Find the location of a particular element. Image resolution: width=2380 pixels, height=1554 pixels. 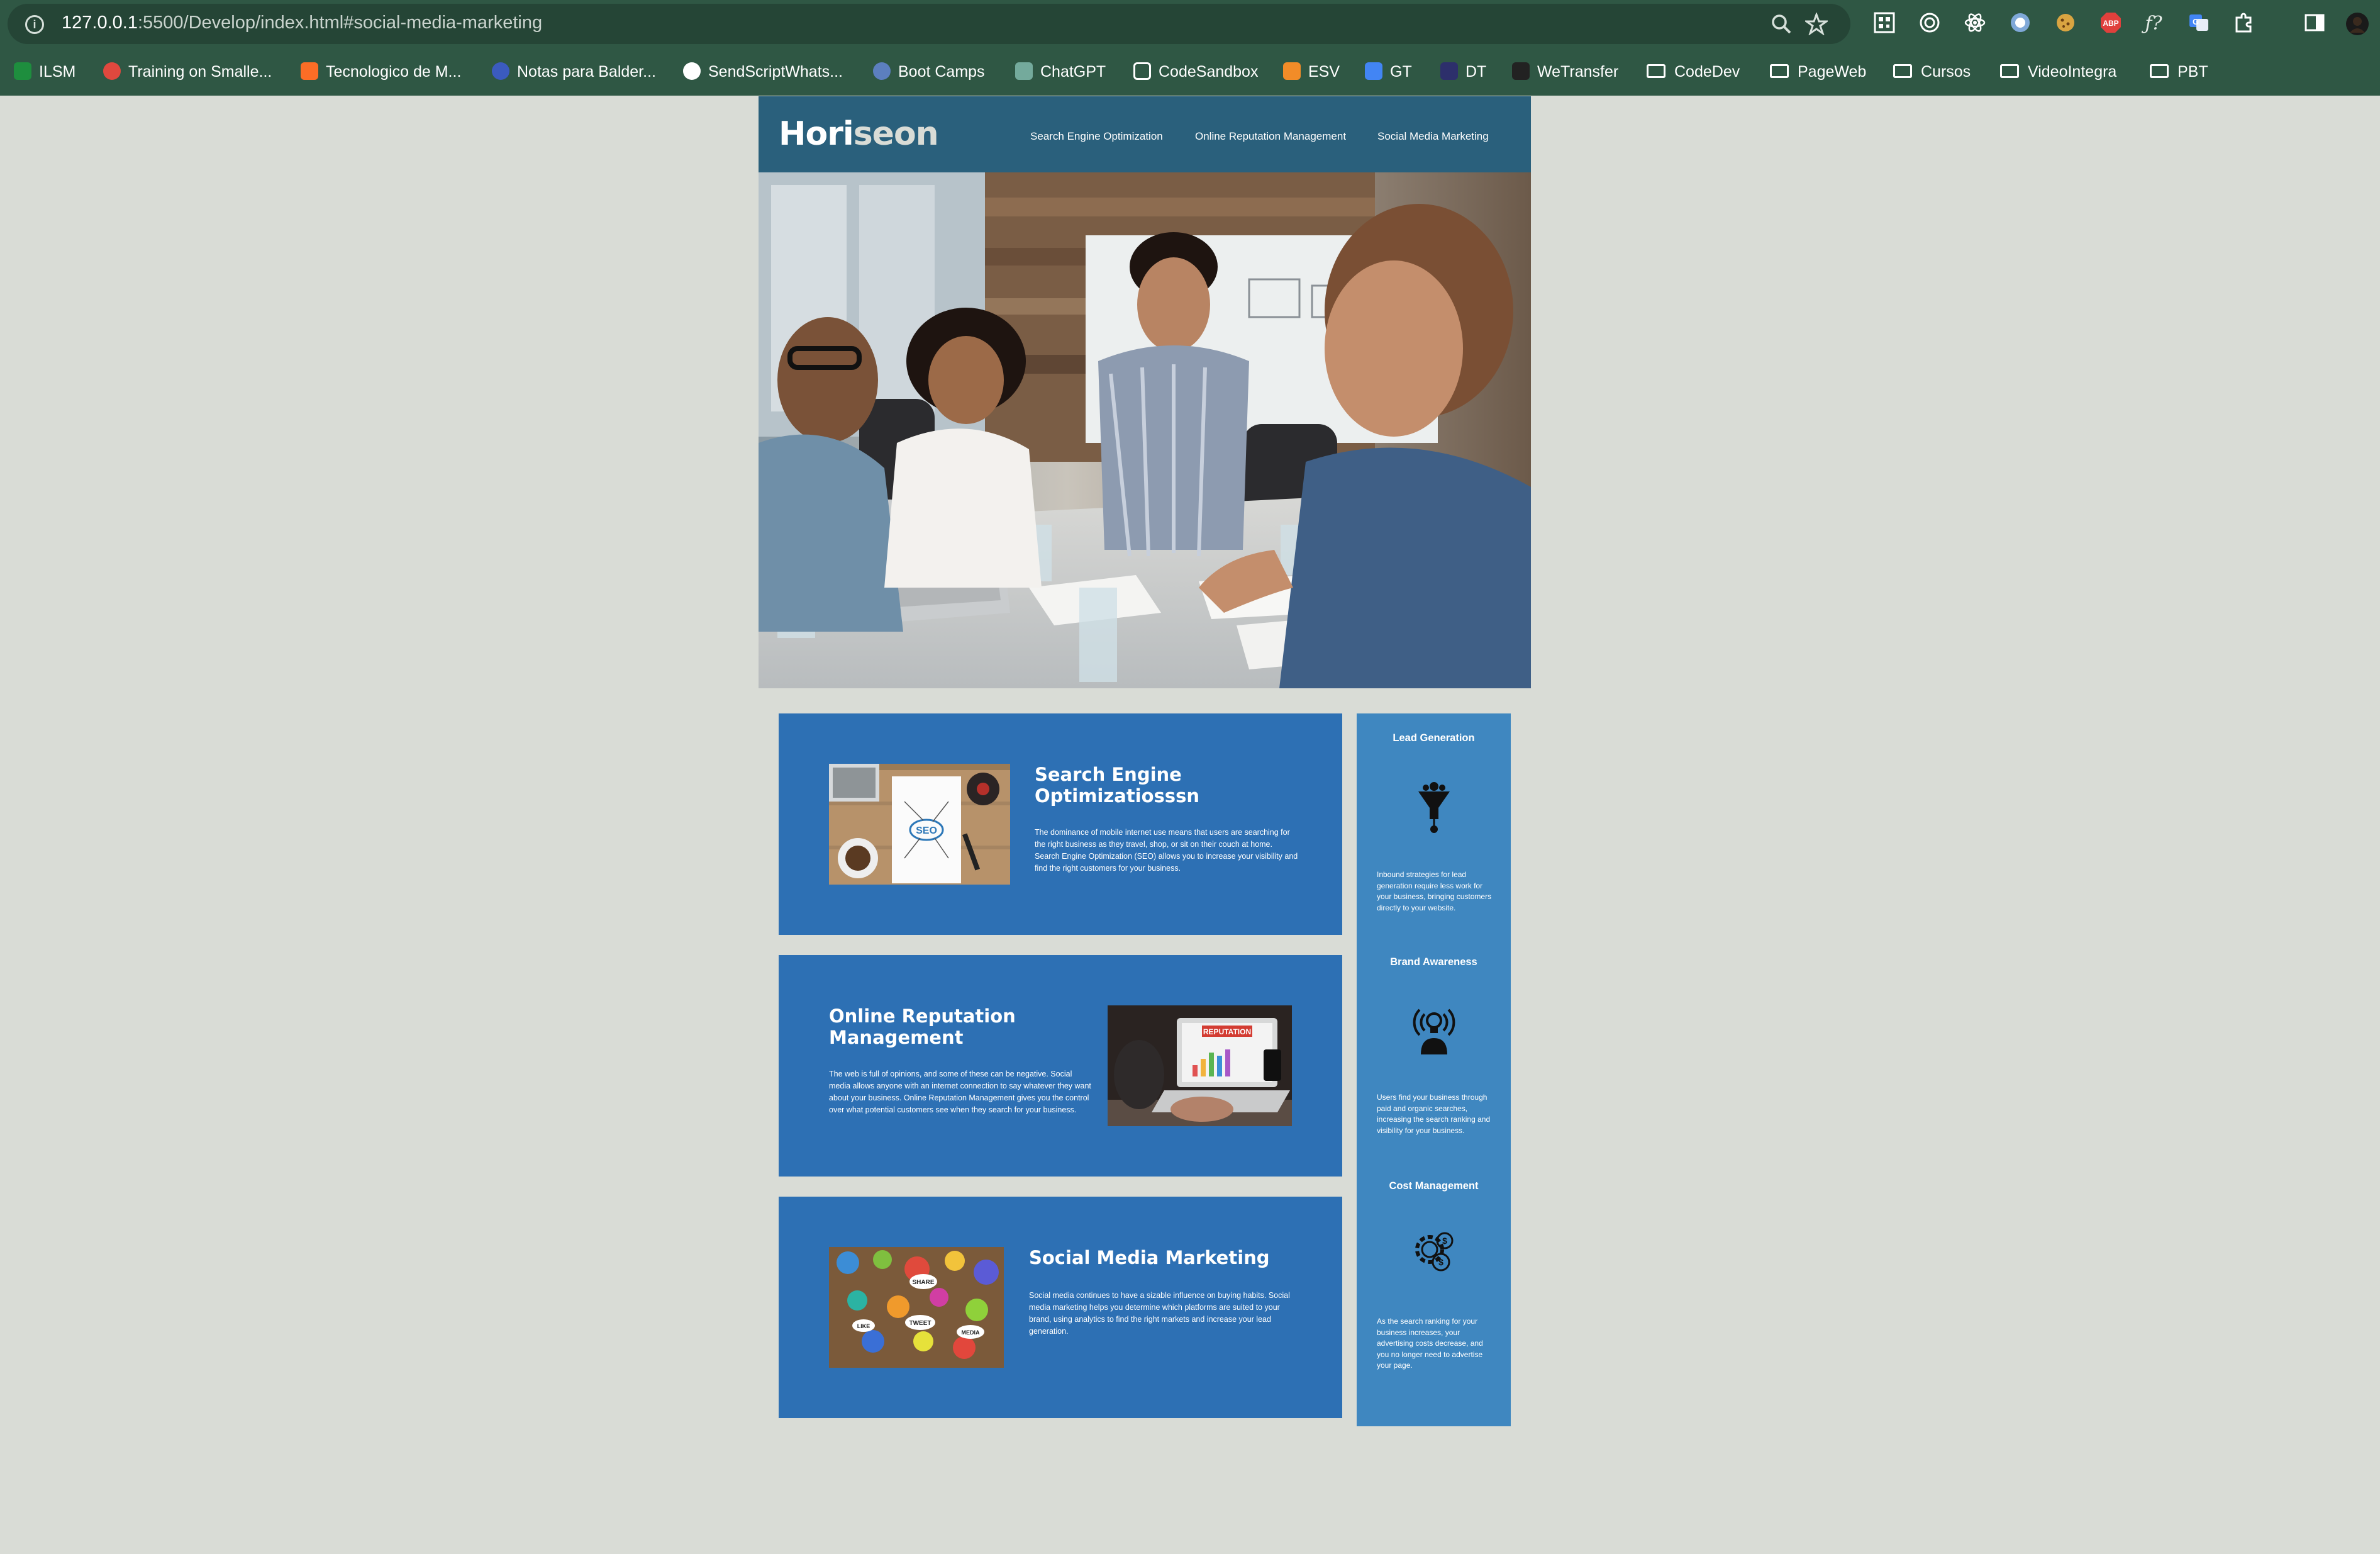

url-host: 127.0.0.1 is located at coordinates (100, 23).